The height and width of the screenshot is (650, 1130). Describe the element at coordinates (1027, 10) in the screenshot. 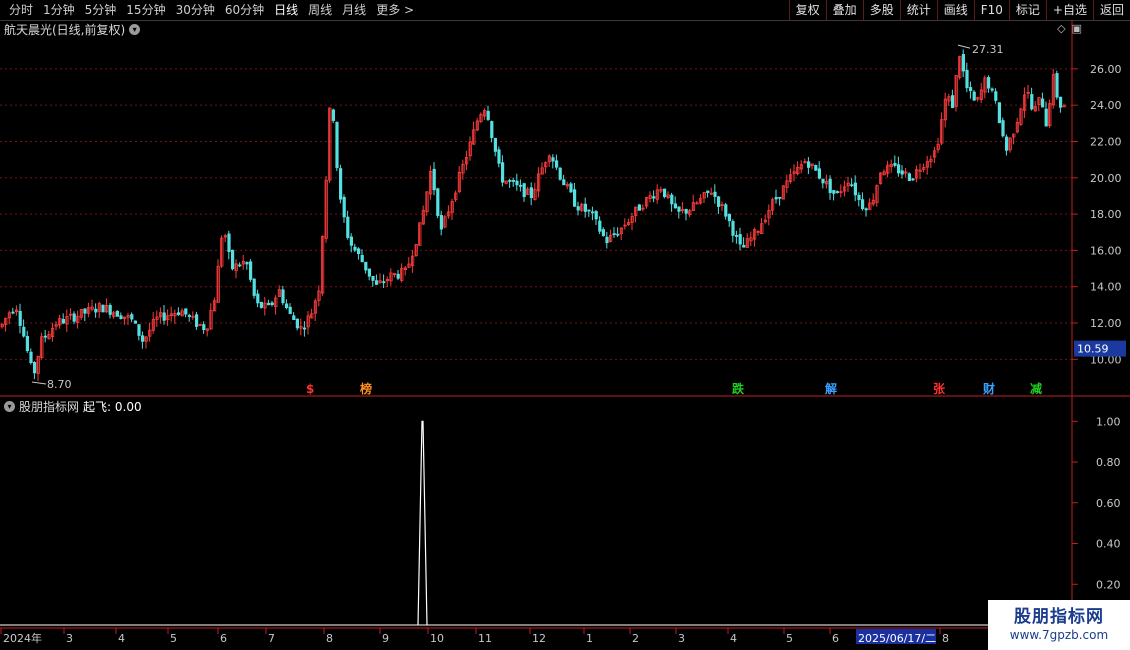

I see `tool-button-6: 标记` at that location.